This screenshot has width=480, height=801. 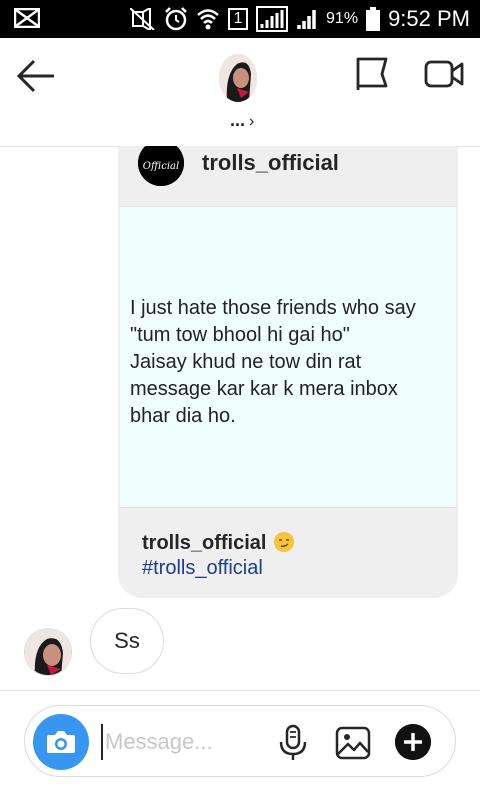 What do you see at coordinates (184, 742) in the screenshot?
I see `message-input` at bounding box center [184, 742].